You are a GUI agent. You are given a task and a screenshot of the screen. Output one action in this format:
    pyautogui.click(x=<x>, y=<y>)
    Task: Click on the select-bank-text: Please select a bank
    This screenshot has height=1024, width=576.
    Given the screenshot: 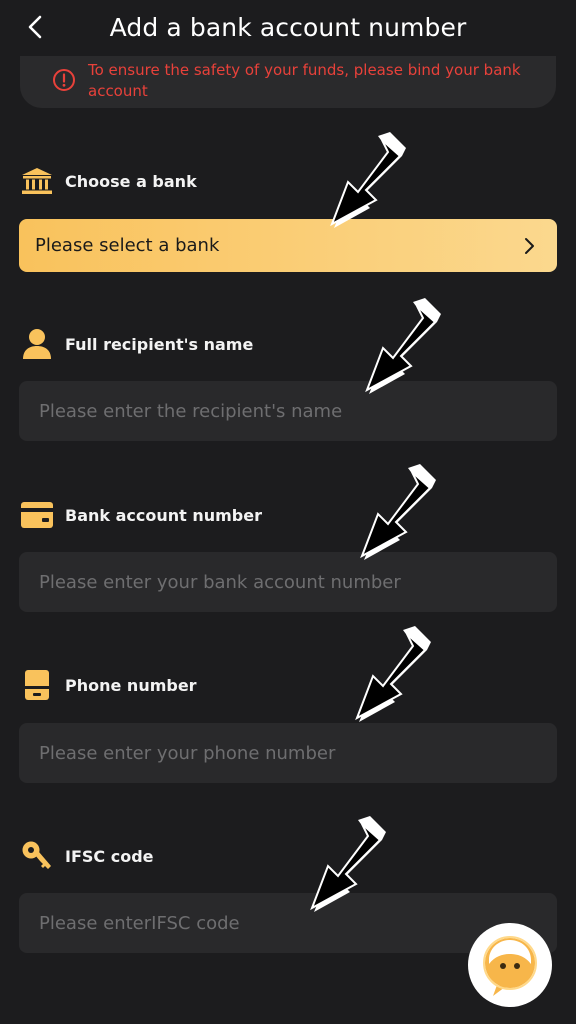 What is the action you would take?
    pyautogui.click(x=127, y=245)
    